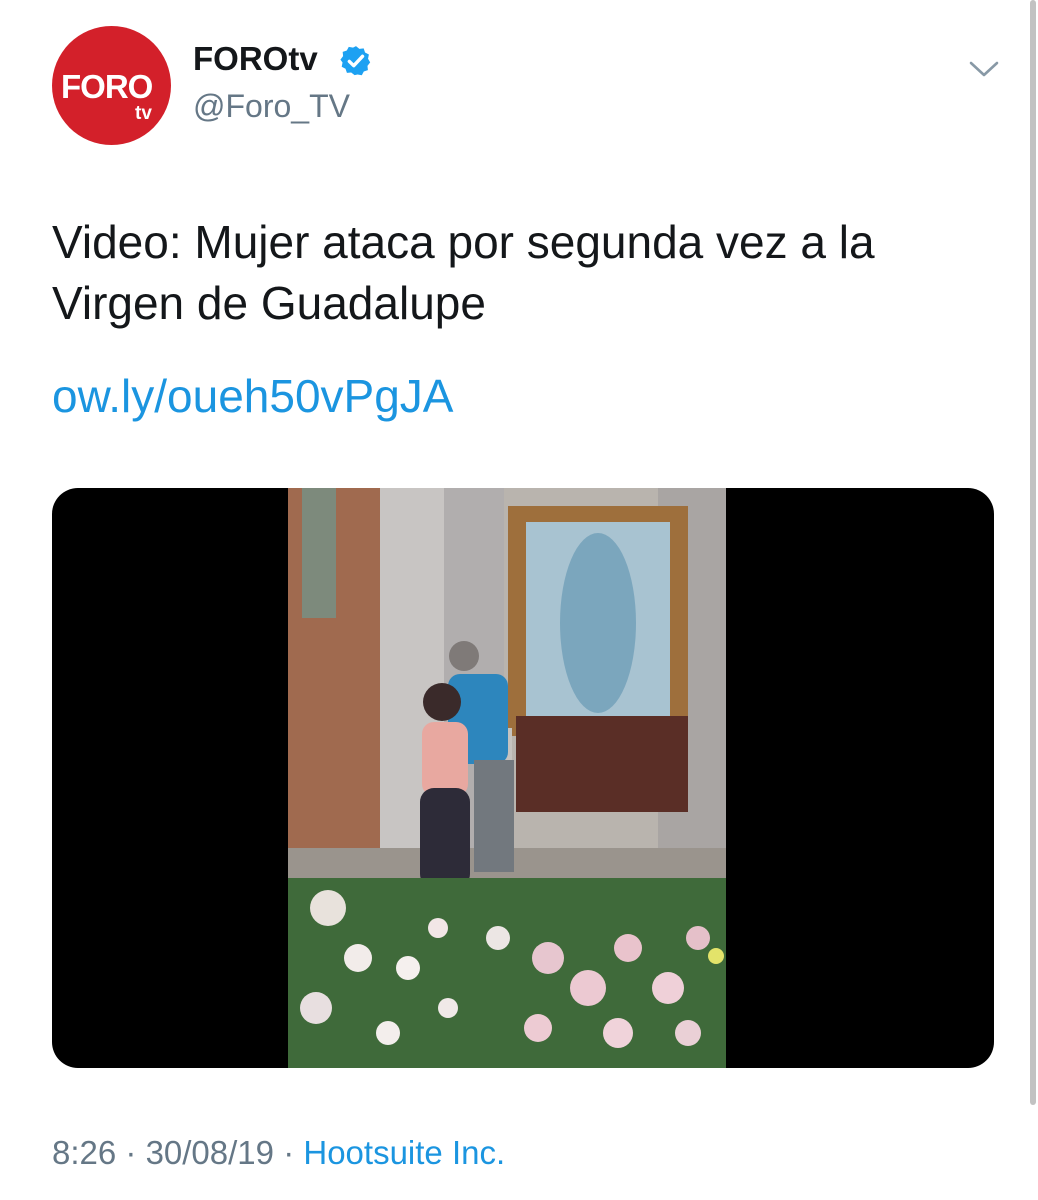 Image resolution: width=1038 pixels, height=1200 pixels. Describe the element at coordinates (84, 1152) in the screenshot. I see `tweet-time: 8:26` at that location.